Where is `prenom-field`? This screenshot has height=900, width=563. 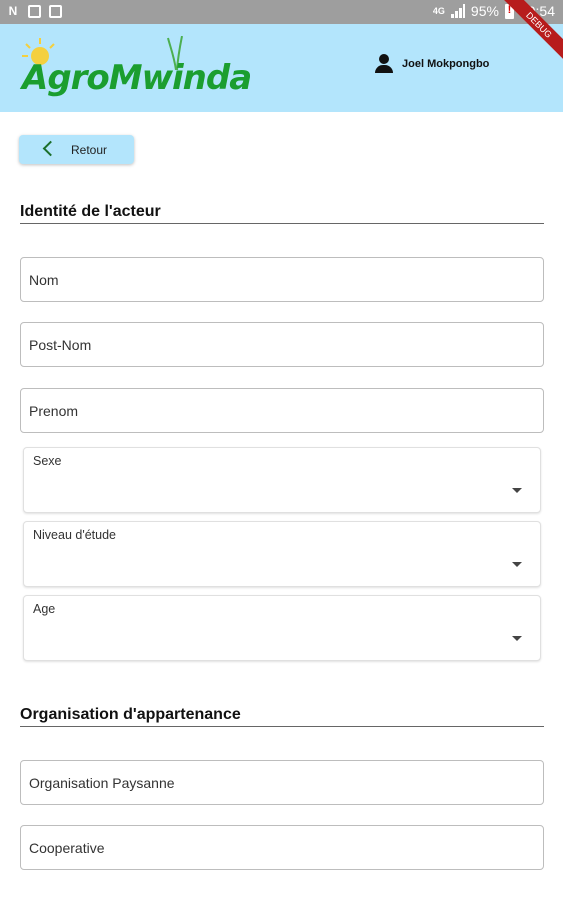
prenom-field is located at coordinates (282, 410).